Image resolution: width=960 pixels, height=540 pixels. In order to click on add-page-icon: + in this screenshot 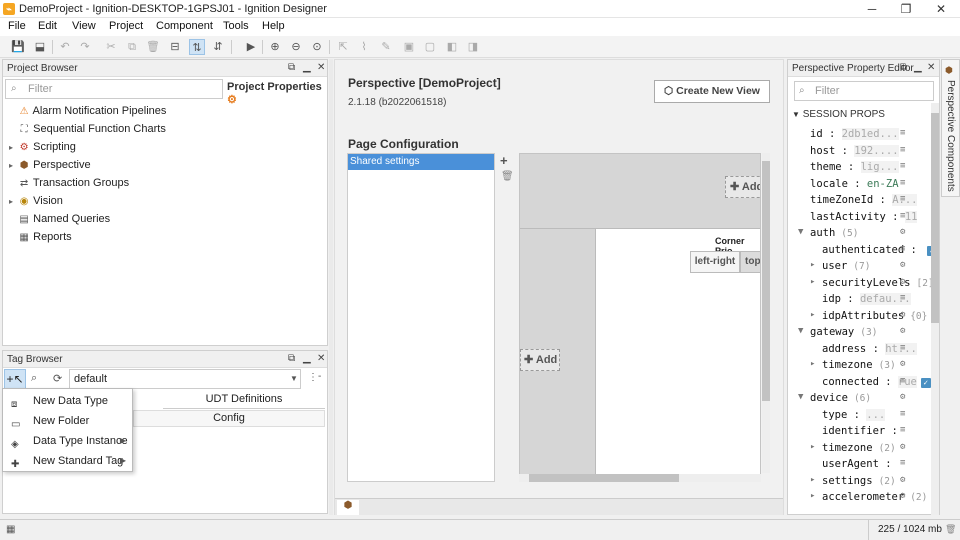, I will do `click(504, 160)`.